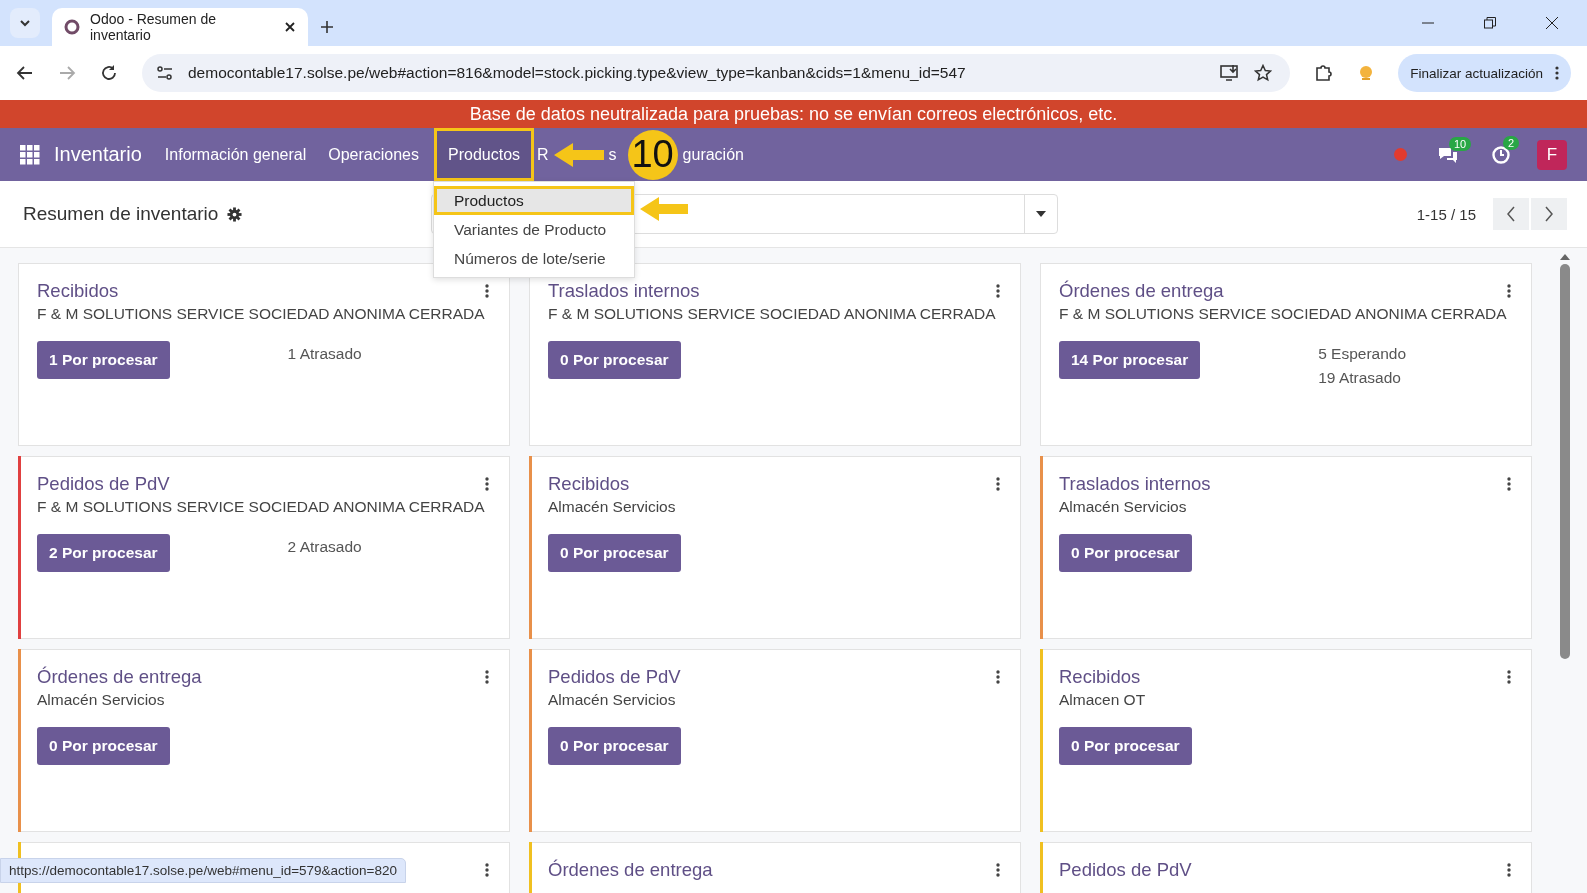  I want to click on step-number: 10, so click(652, 154).